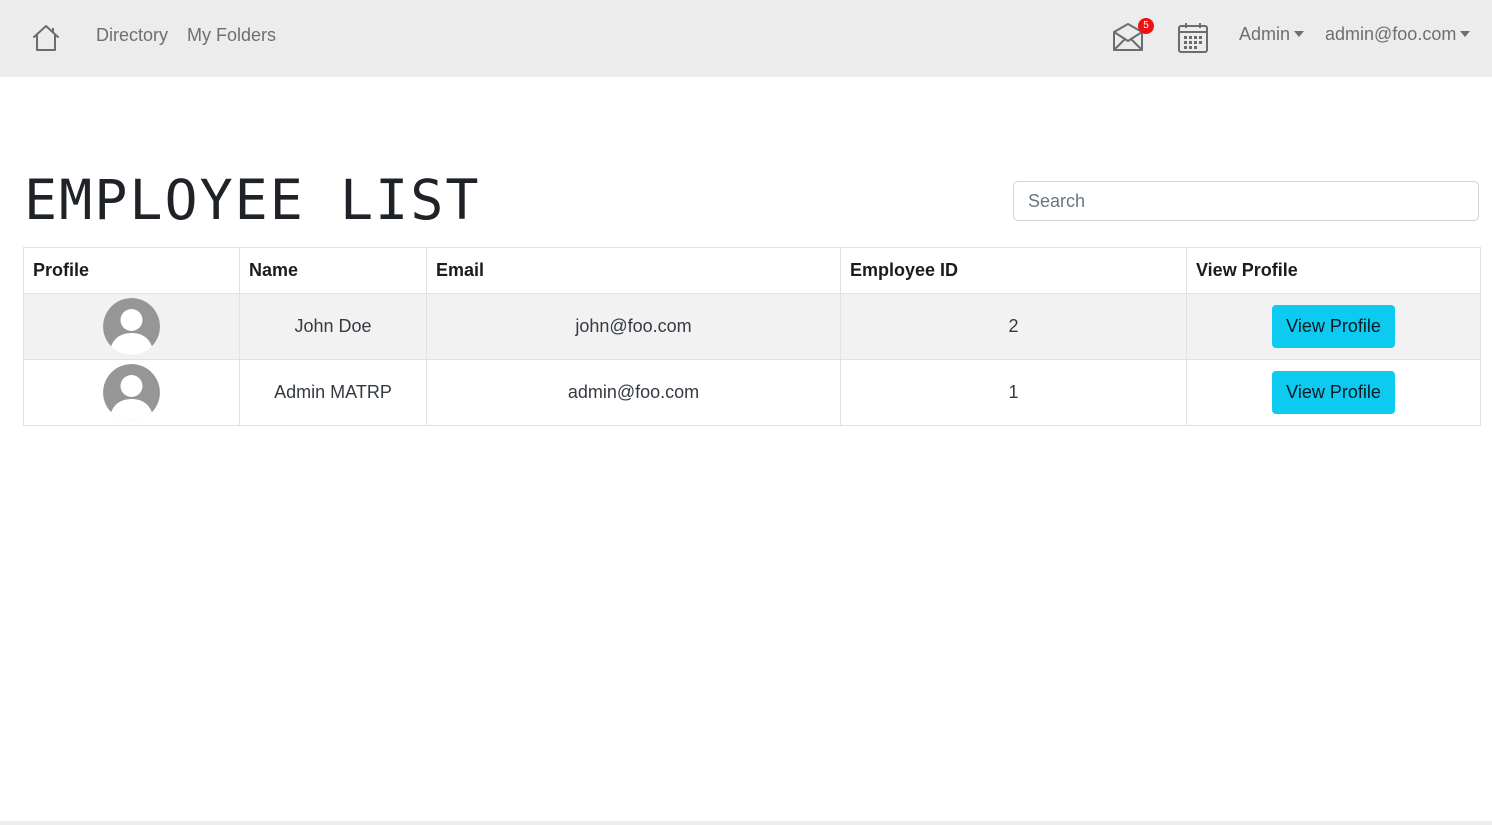 Image resolution: width=1492 pixels, height=825 pixels. What do you see at coordinates (46, 38) in the screenshot?
I see `home-icon` at bounding box center [46, 38].